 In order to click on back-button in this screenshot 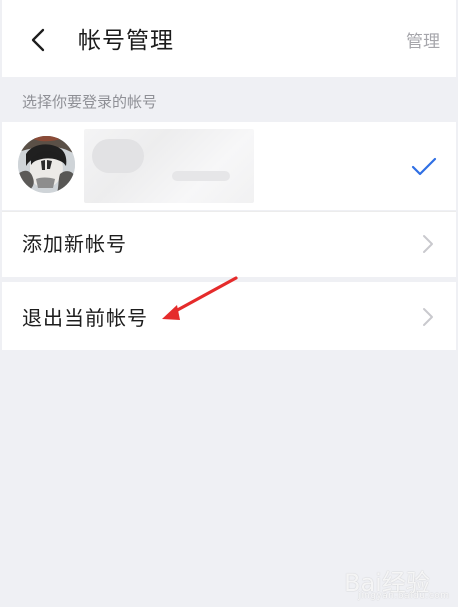, I will do `click(38, 40)`.